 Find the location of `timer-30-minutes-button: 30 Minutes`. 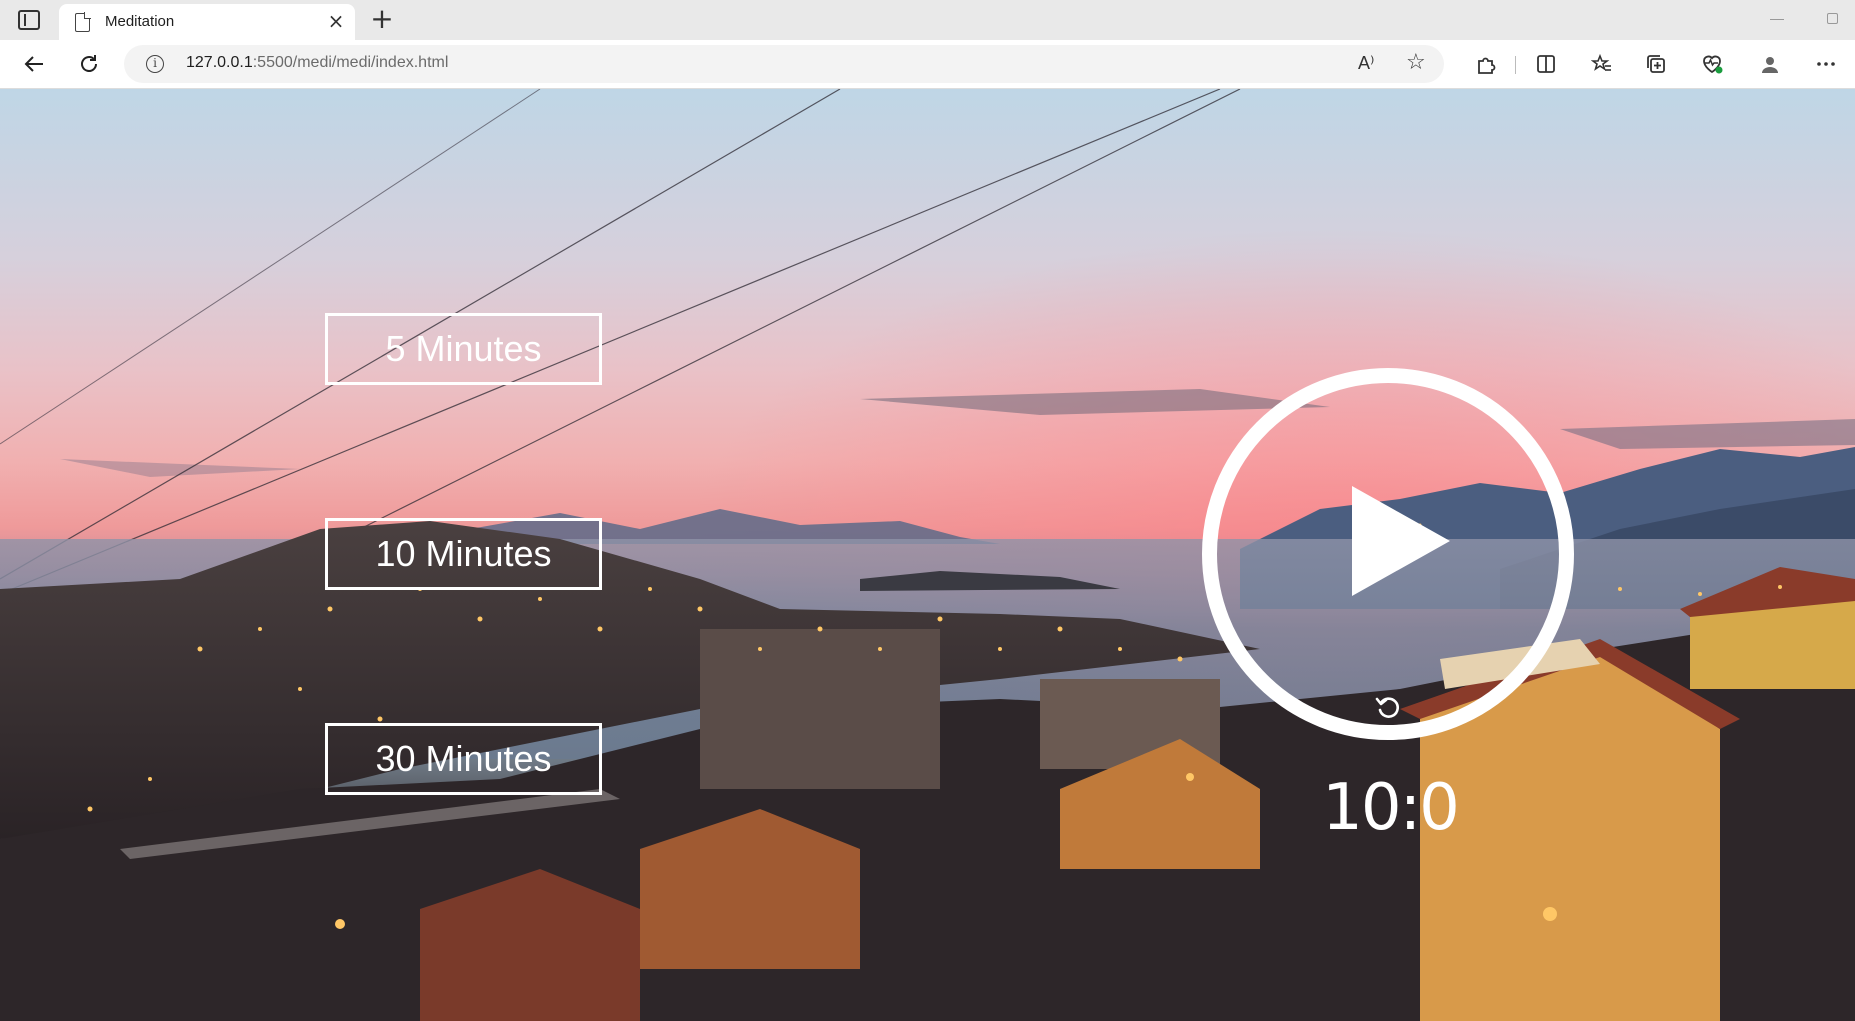

timer-30-minutes-button: 30 Minutes is located at coordinates (463, 759).